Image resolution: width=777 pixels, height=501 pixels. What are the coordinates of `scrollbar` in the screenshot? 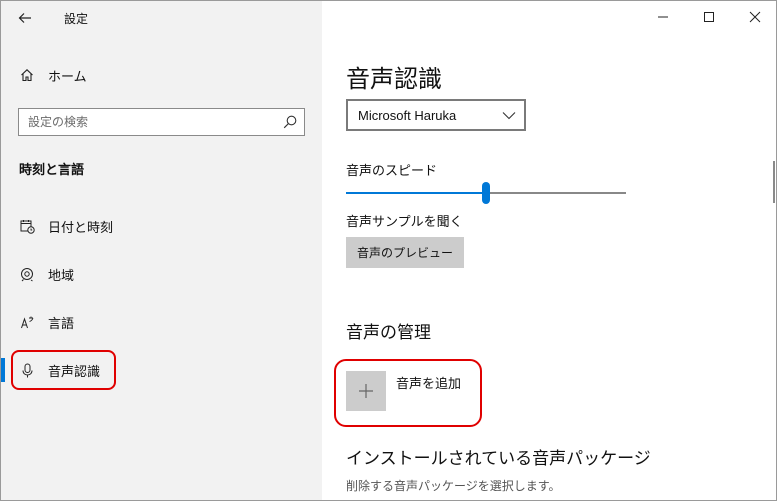 It's located at (774, 182).